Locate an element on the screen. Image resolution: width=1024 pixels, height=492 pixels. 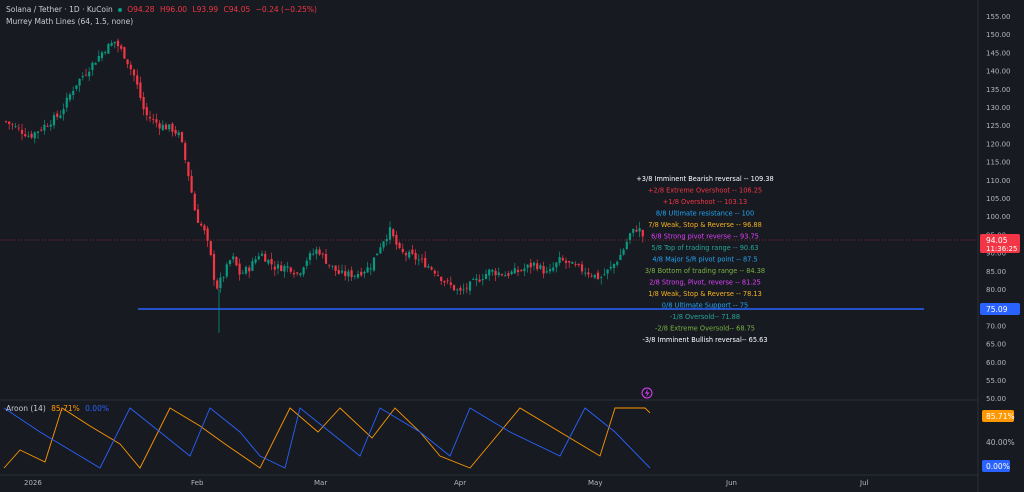
aroon-up-value: 85.71% is located at coordinates (65, 408).